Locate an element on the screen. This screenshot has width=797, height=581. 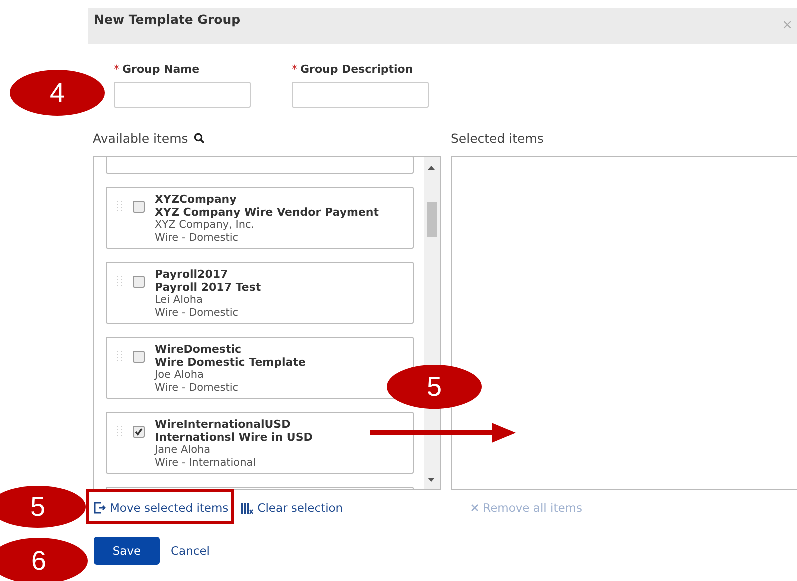
field-label: * Group Description is located at coordinates (353, 69).